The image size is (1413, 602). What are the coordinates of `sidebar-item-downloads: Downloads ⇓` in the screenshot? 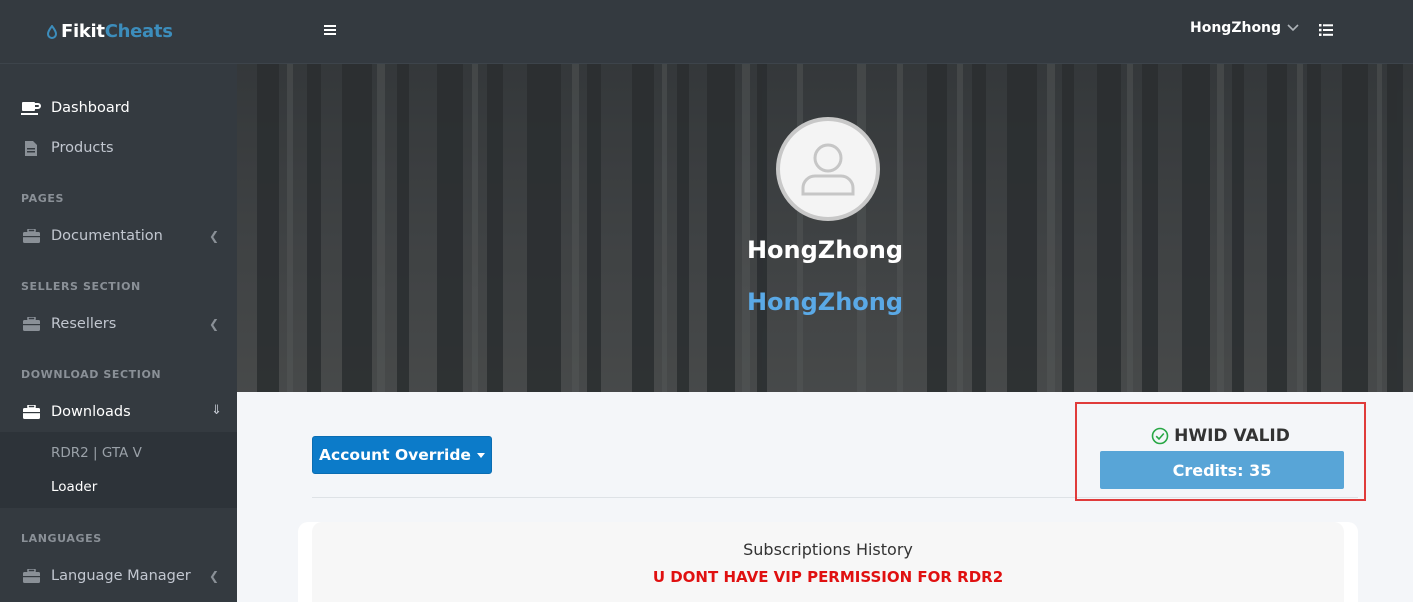 It's located at (118, 412).